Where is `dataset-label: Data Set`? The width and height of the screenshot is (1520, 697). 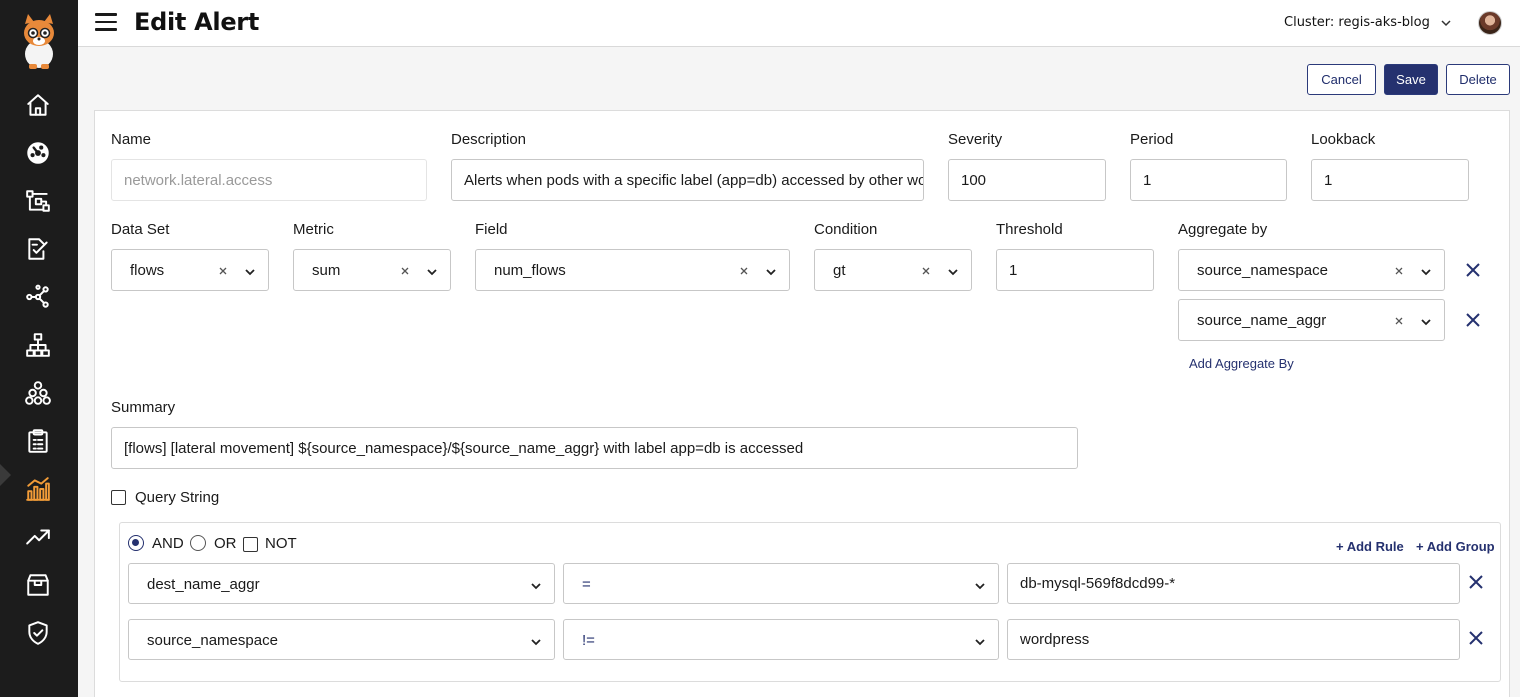
dataset-label: Data Set is located at coordinates (140, 229).